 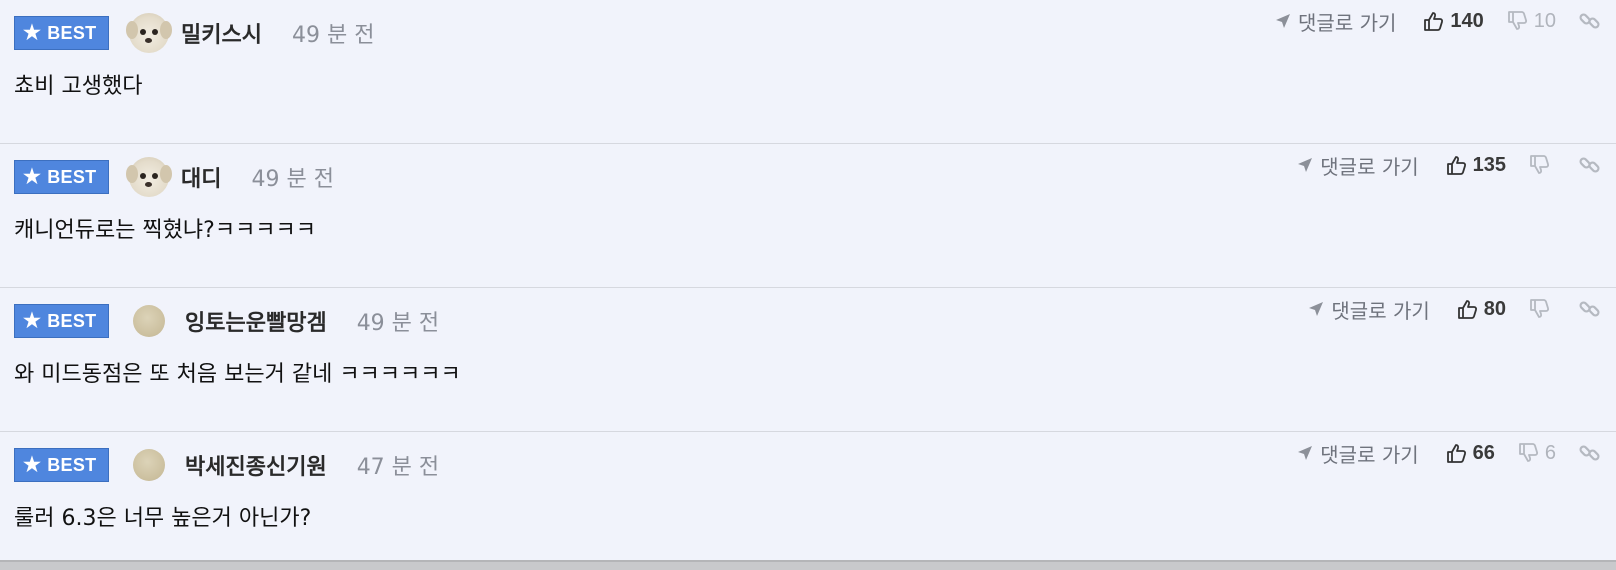 What do you see at coordinates (1467, 20) in the screenshot?
I see `upvote-count: 140` at bounding box center [1467, 20].